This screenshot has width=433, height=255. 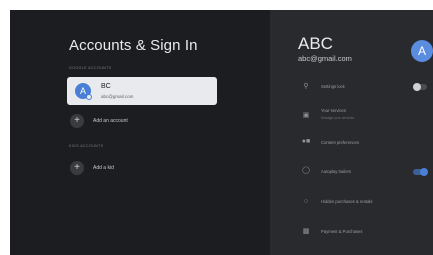 What do you see at coordinates (306, 86) in the screenshot?
I see `lock-icon: ⚲` at bounding box center [306, 86].